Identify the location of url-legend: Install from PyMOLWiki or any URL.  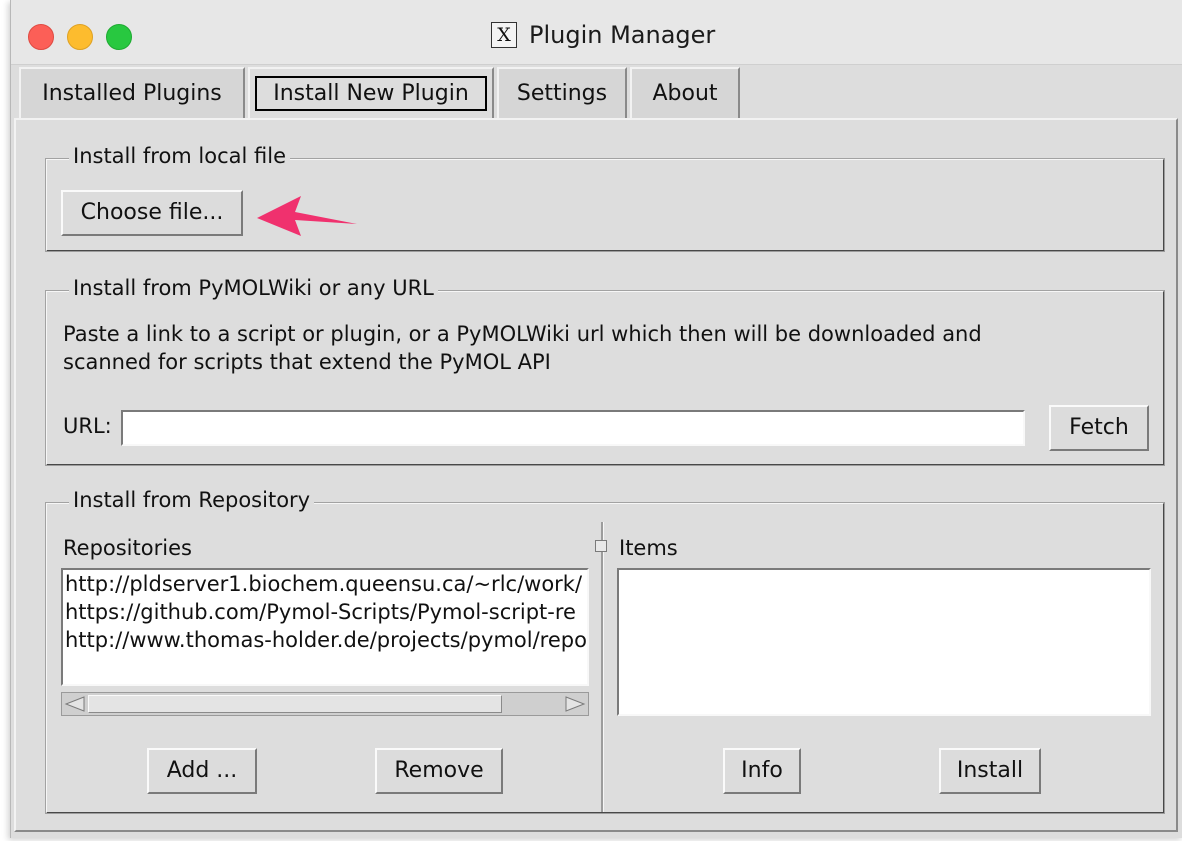
(253, 288).